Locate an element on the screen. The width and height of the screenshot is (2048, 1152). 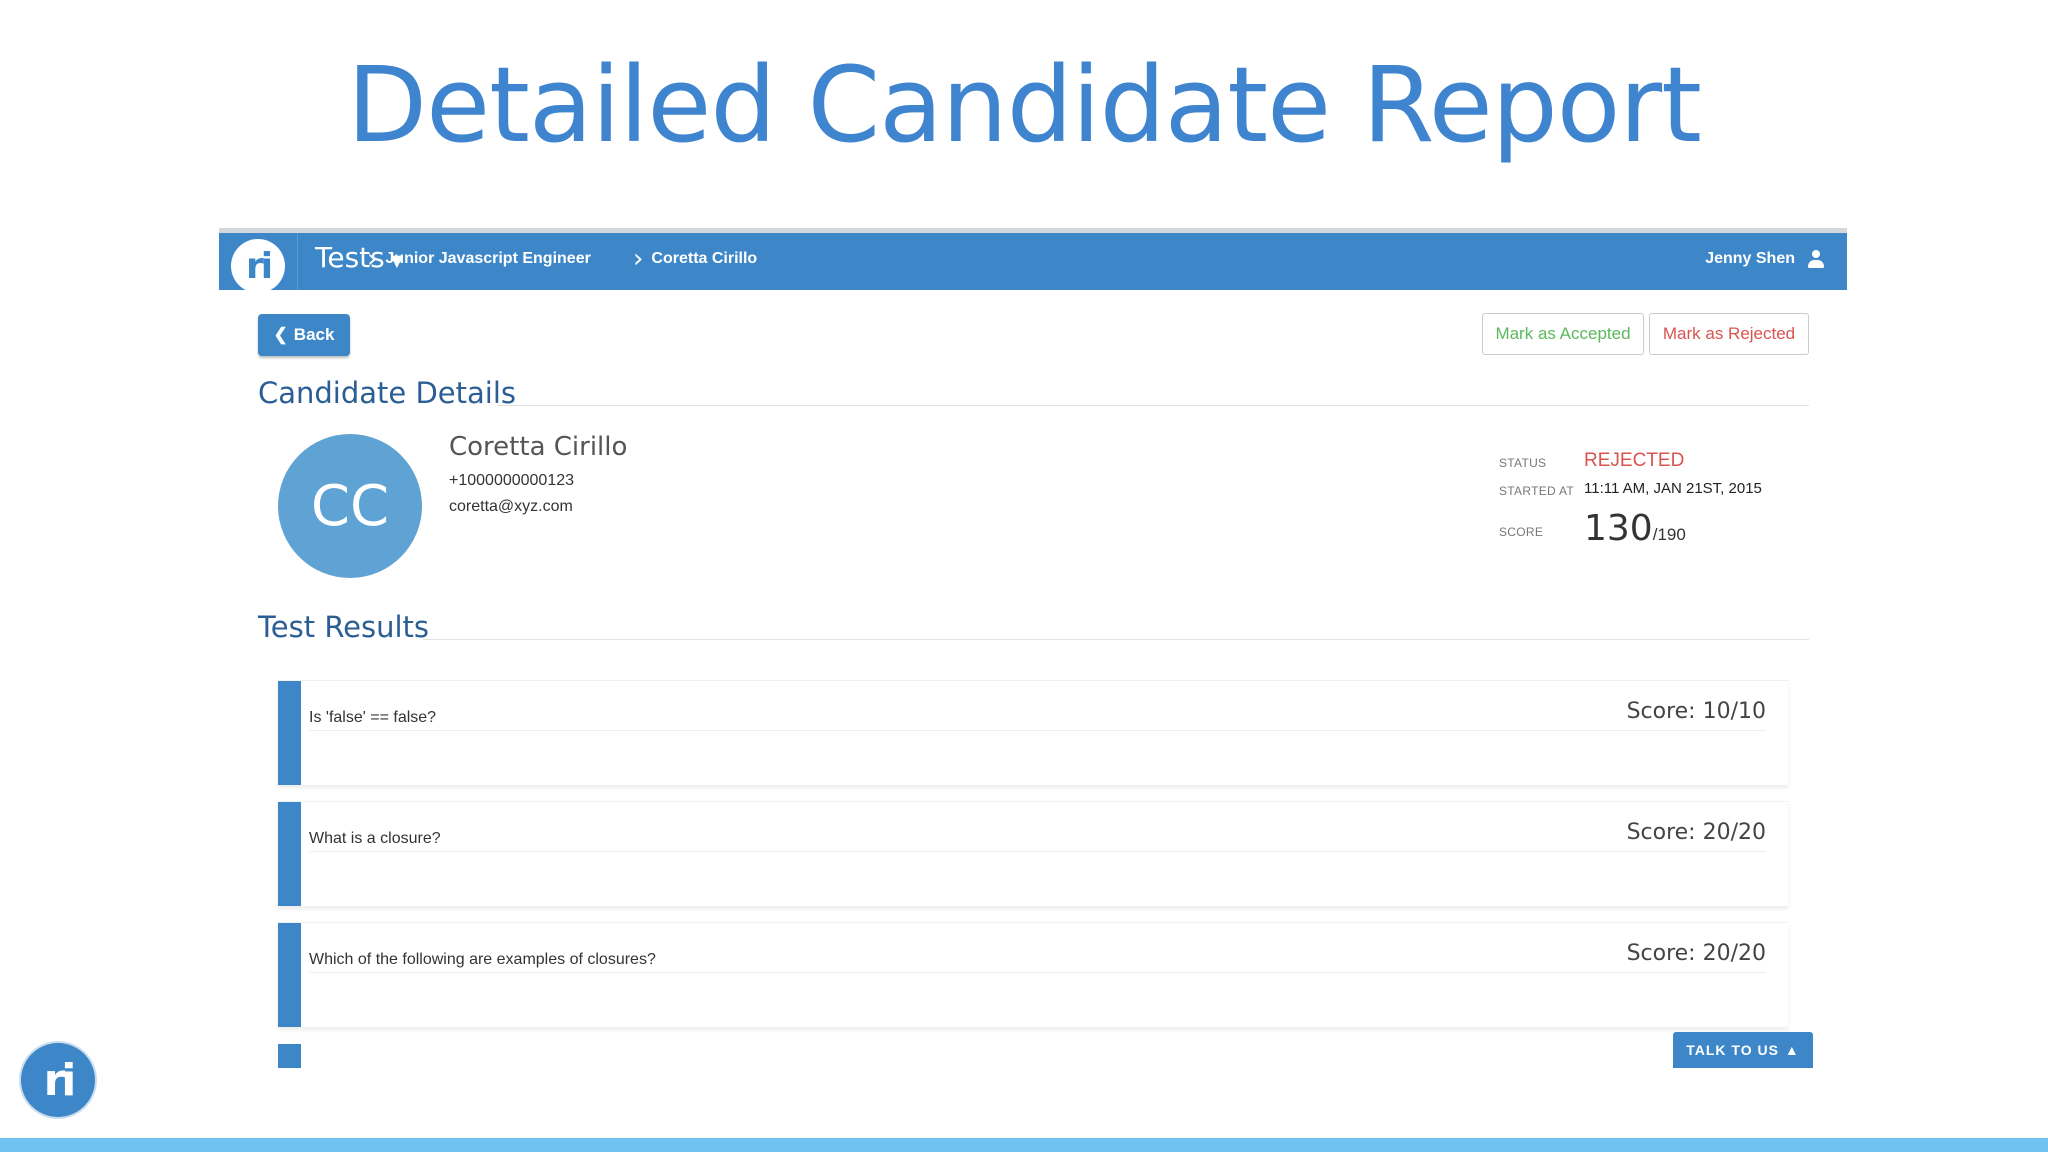
result-item: What is a closure? Score: 20/20 is located at coordinates (1033, 853).